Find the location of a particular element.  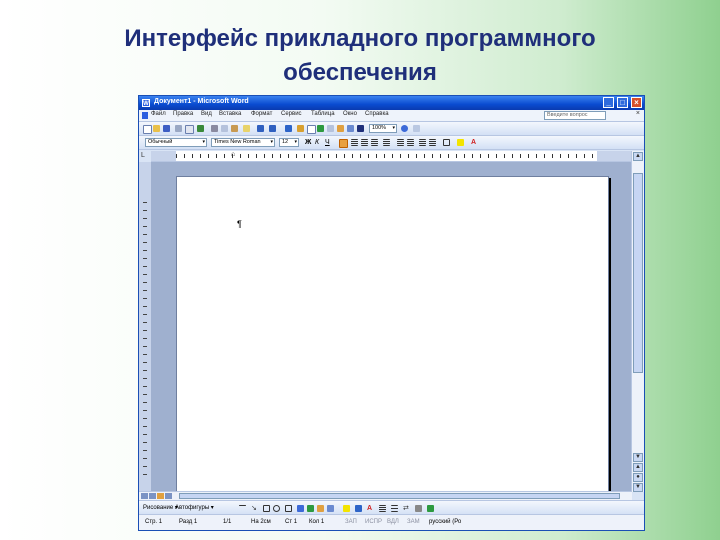

align-left-icon is located at coordinates (343, 143).